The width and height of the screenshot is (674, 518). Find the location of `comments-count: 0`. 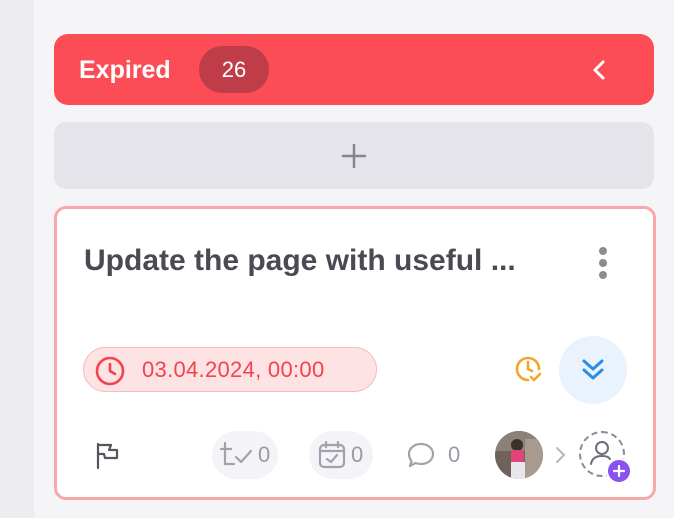

comments-count: 0 is located at coordinates (454, 454).